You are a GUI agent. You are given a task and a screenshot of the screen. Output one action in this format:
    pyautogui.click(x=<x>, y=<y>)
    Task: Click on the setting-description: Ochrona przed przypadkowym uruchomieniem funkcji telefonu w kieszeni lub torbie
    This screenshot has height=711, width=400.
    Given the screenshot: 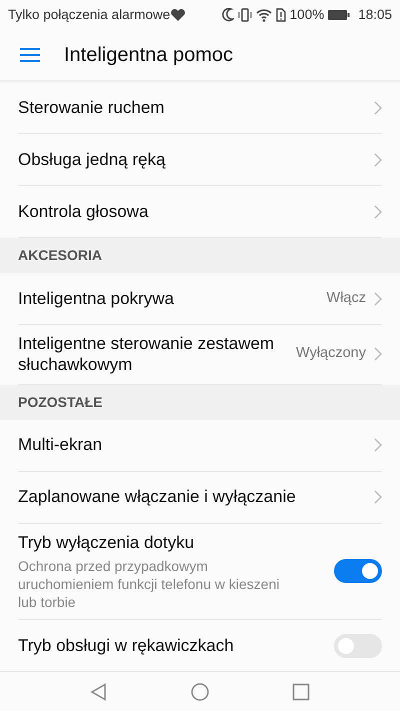 What is the action you would take?
    pyautogui.click(x=149, y=584)
    